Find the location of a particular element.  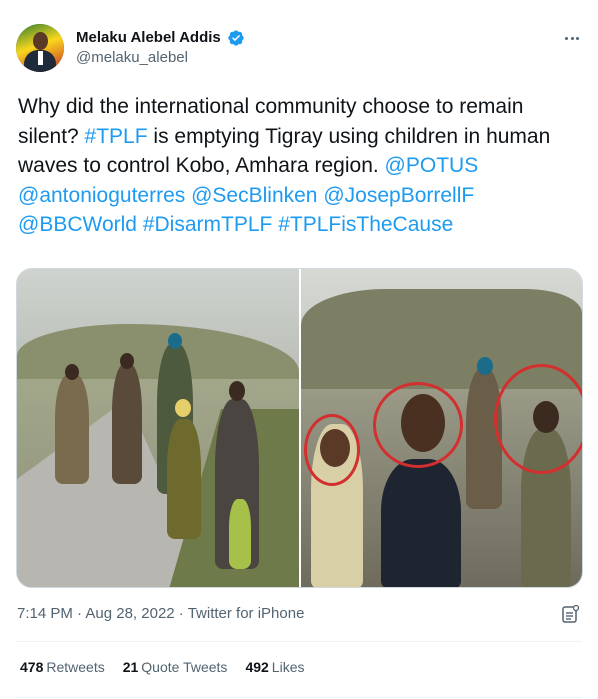

hashtag-link: #TPLFisTheCause is located at coordinates (365, 224).